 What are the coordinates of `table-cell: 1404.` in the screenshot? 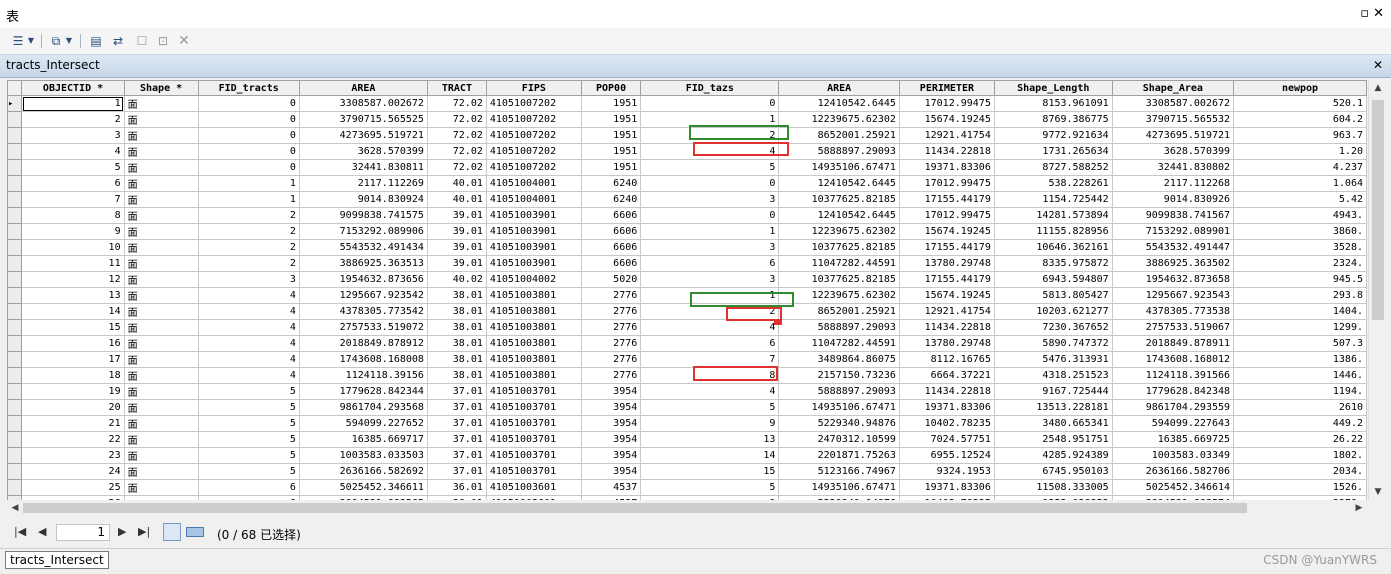 It's located at (1300, 311).